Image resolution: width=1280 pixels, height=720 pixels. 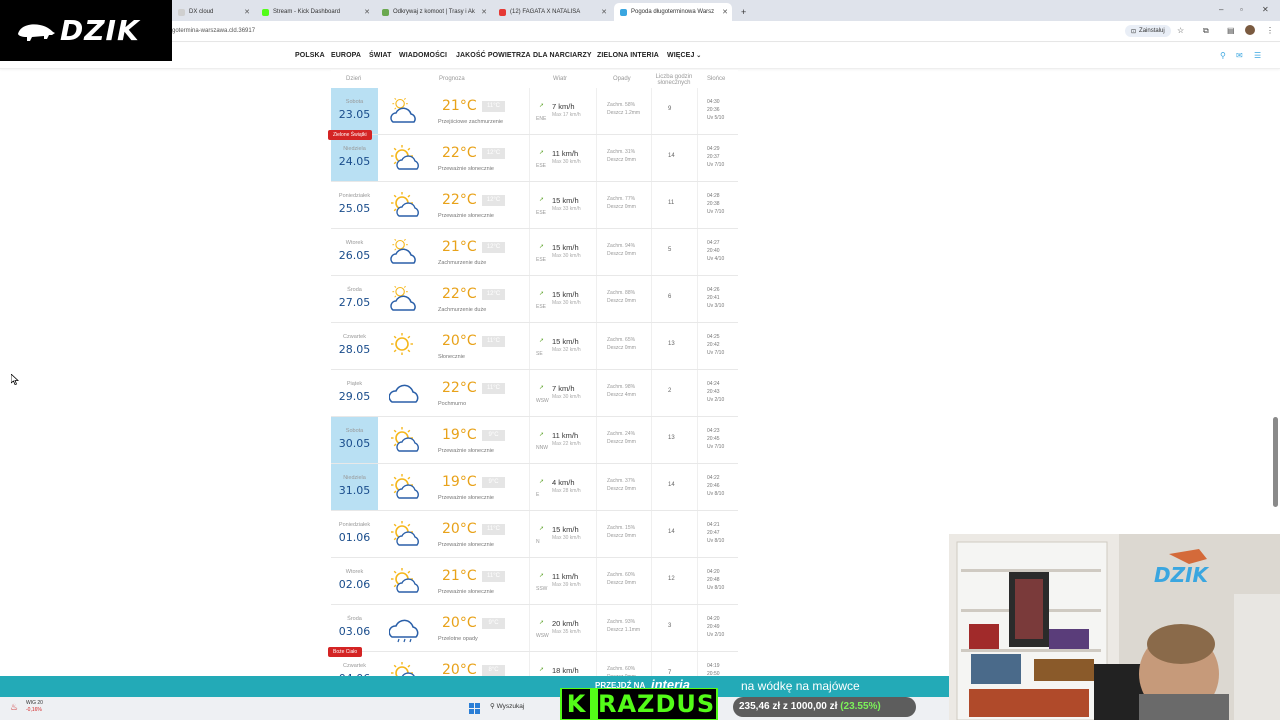 I want to click on page-scrollbar, so click(x=1275, y=462).